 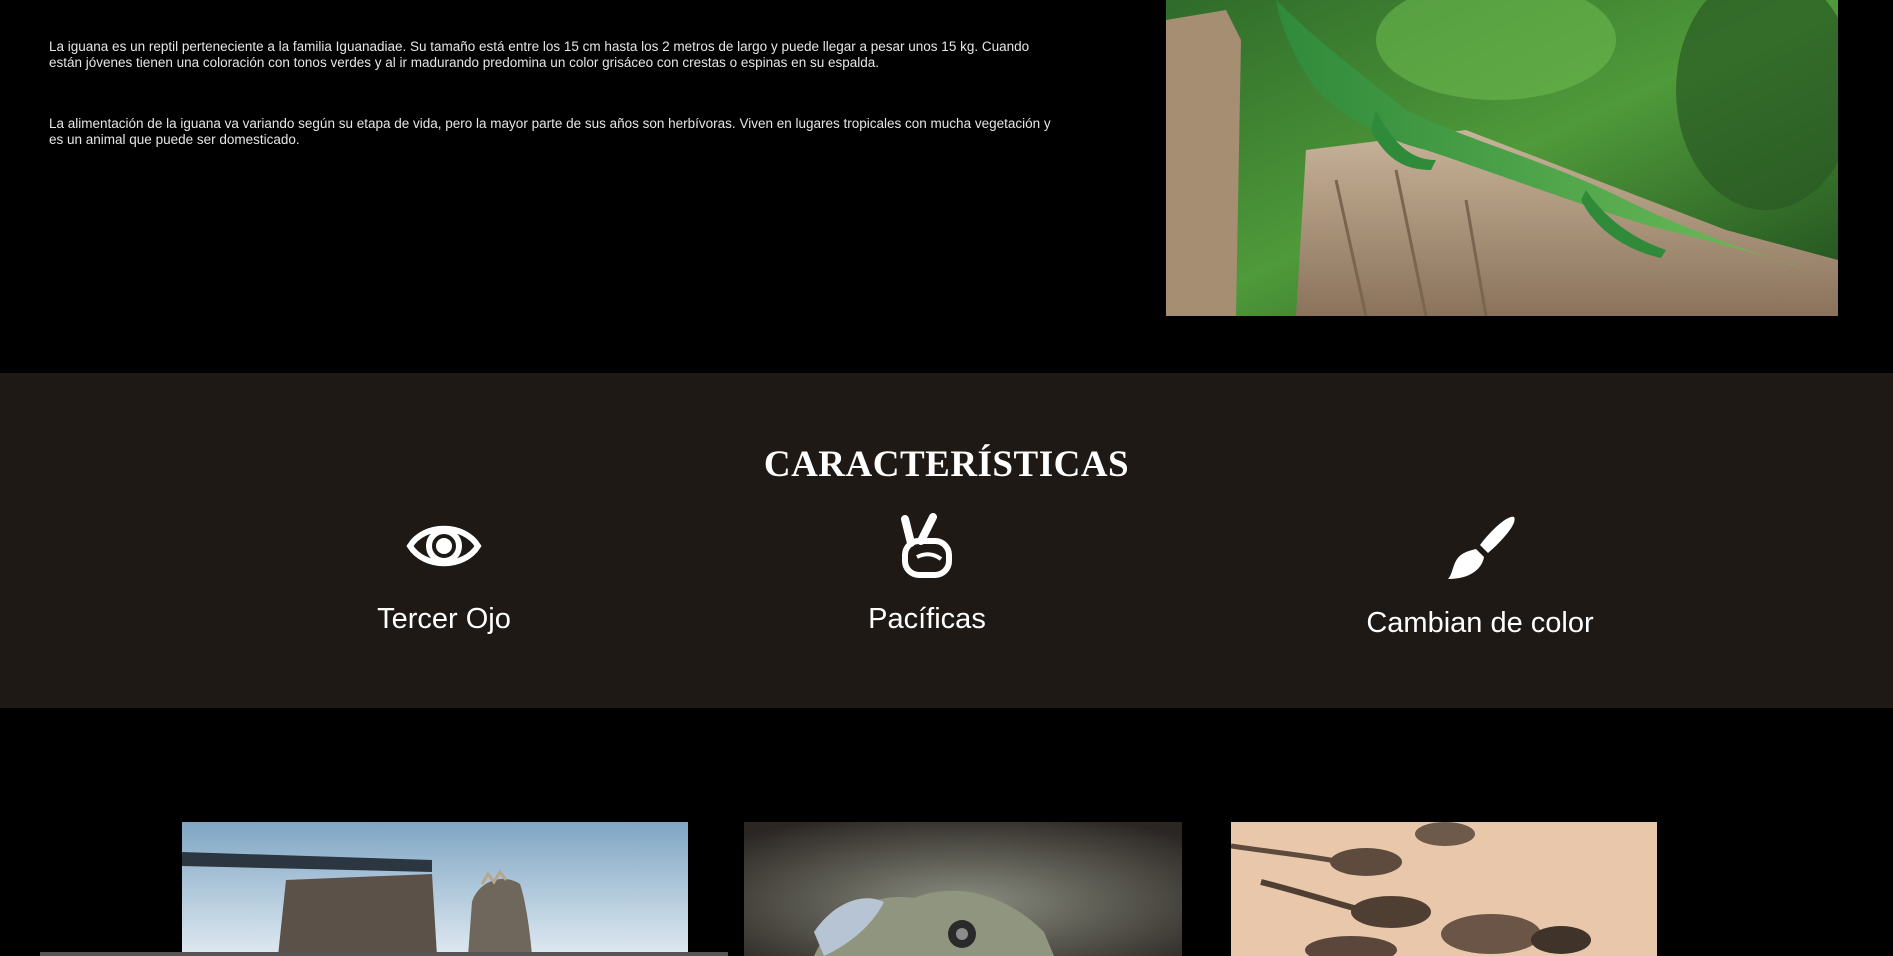 I want to click on eye-icon, so click(x=444, y=546).